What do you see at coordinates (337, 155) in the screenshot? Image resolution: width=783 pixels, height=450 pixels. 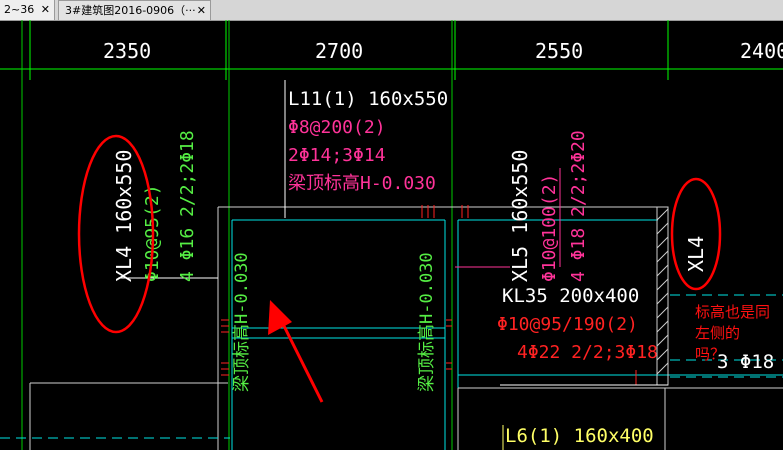 I see `l11-bars: 2Φ14;3Φ14` at bounding box center [337, 155].